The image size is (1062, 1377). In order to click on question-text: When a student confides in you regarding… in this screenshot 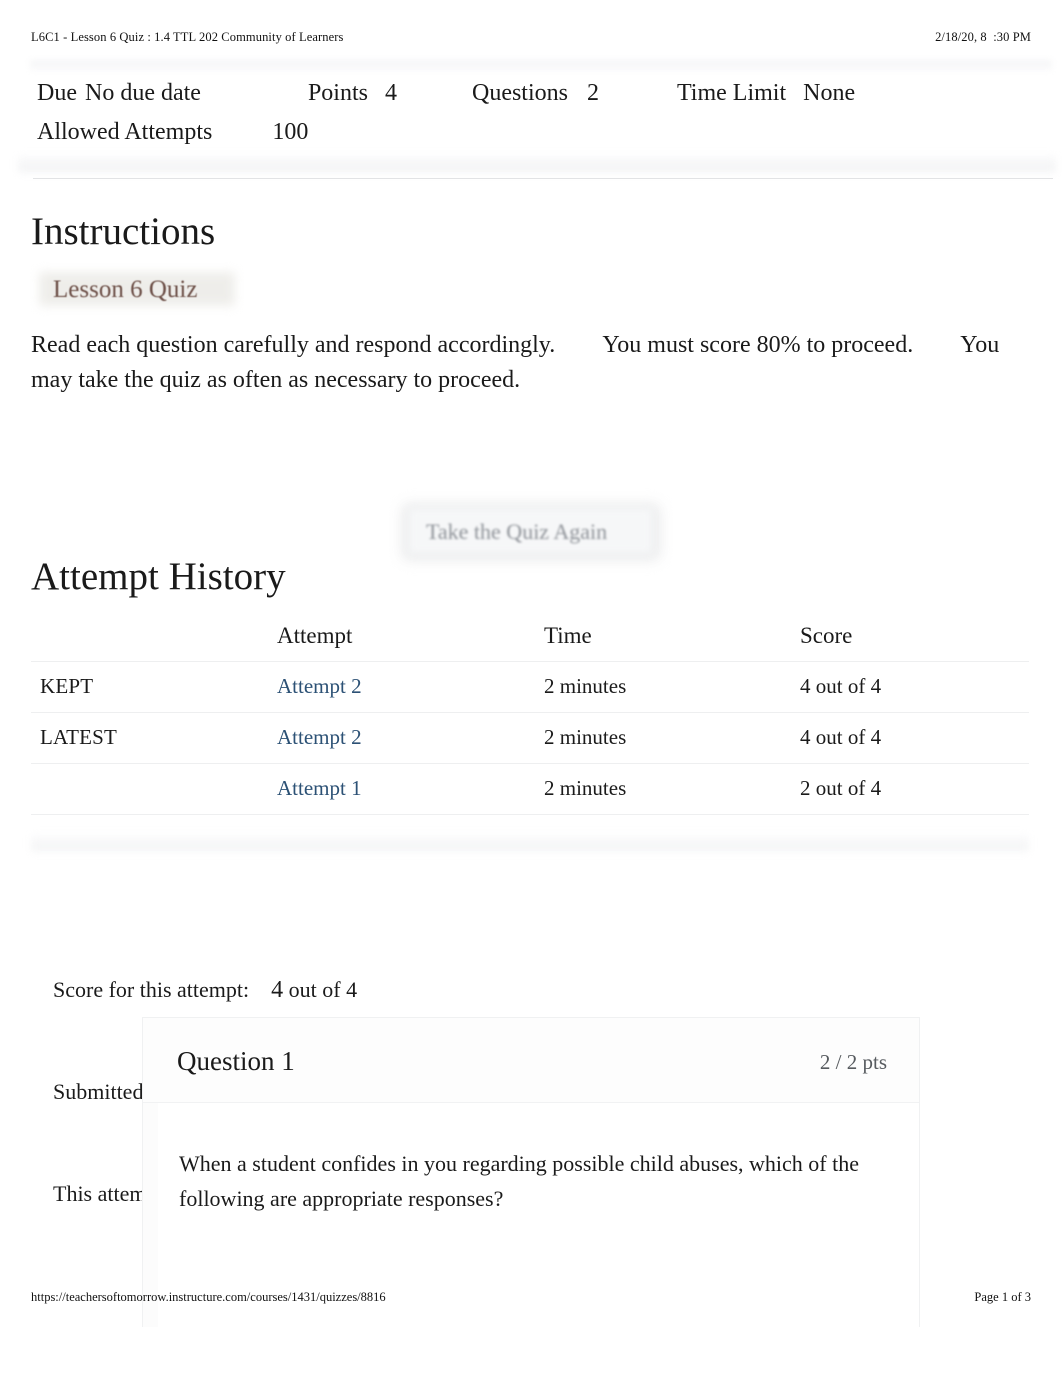, I will do `click(522, 1181)`.